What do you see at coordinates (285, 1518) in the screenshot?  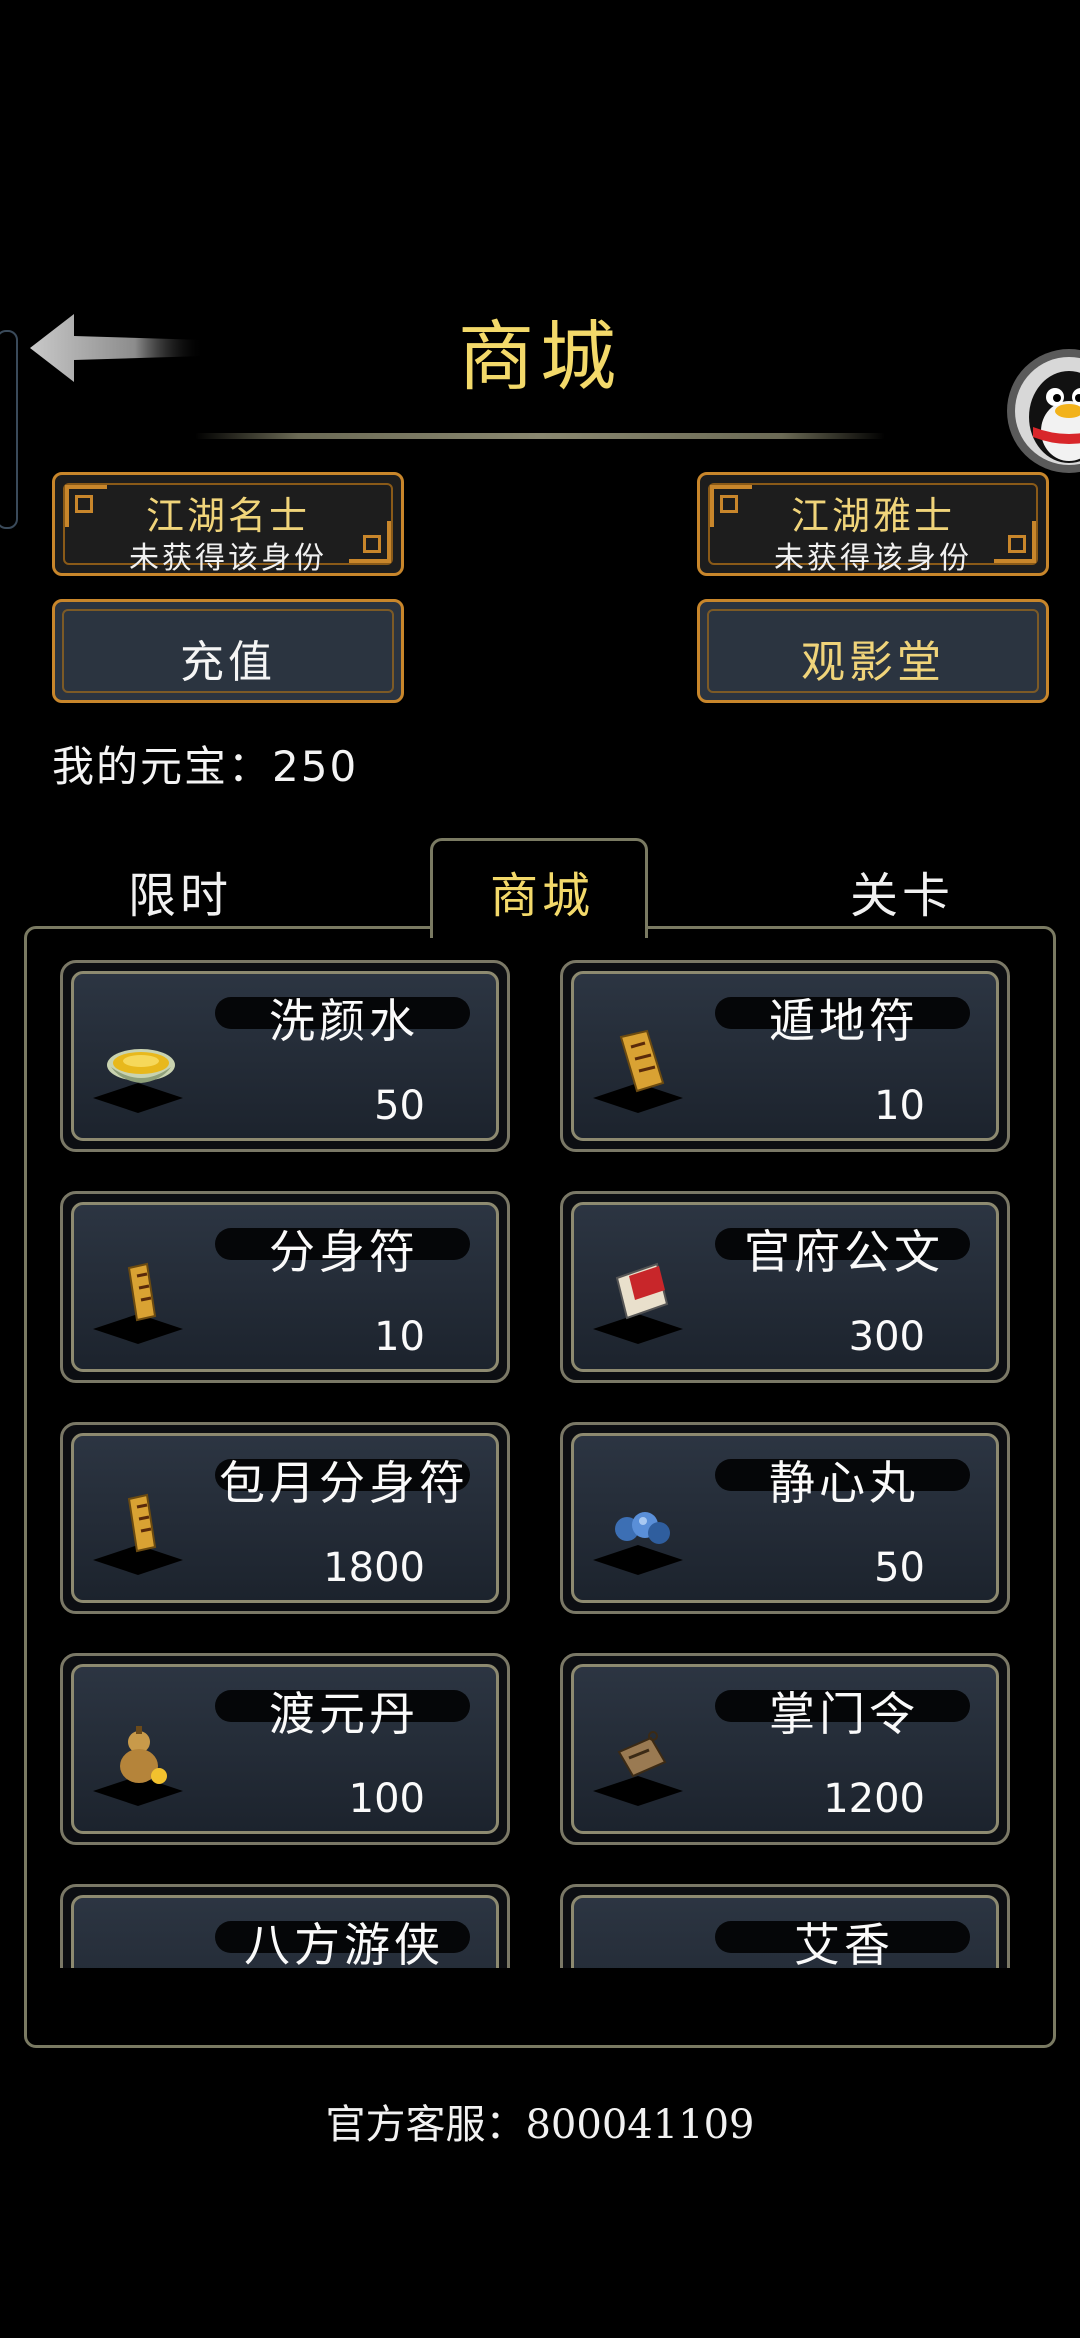 I see `shop-item-card: 包月分身符 1800` at bounding box center [285, 1518].